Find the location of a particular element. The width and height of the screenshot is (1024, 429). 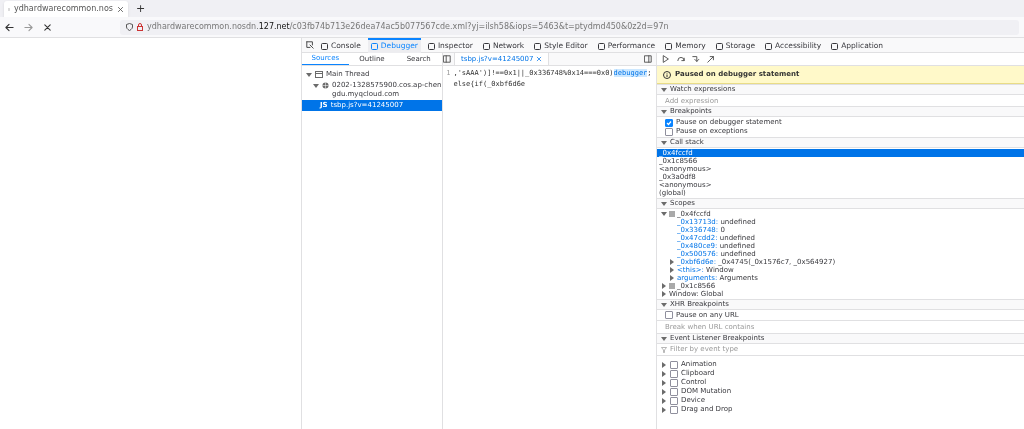

forward-icon is located at coordinates (28, 27).